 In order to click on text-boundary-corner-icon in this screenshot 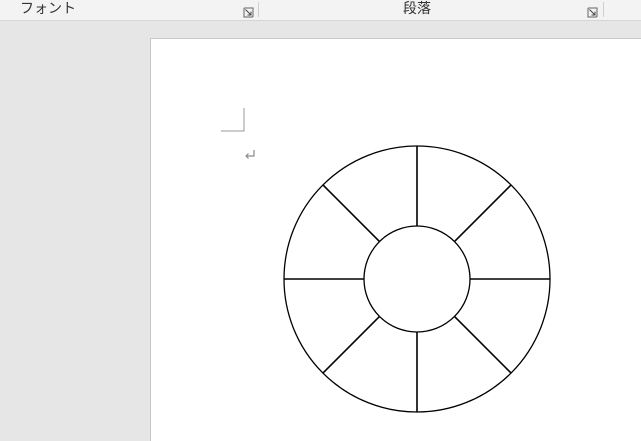, I will do `click(233, 120)`.